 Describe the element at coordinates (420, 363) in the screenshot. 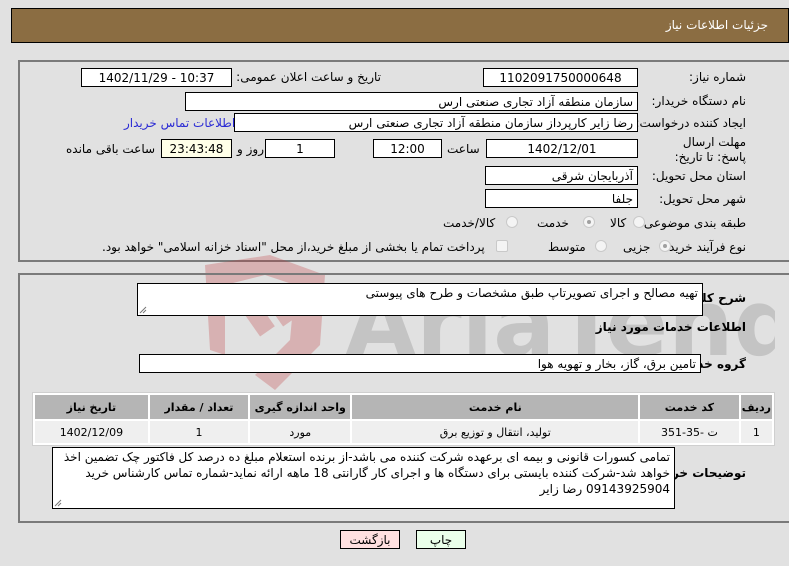

I see `service-group-field: تامین برق، گاز، بخار و تهویه هوا` at that location.